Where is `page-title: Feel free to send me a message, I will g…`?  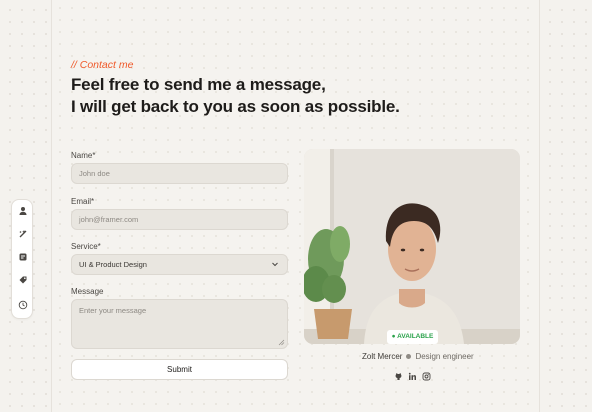
page-title: Feel free to send me a message, I will g… is located at coordinates (261, 96).